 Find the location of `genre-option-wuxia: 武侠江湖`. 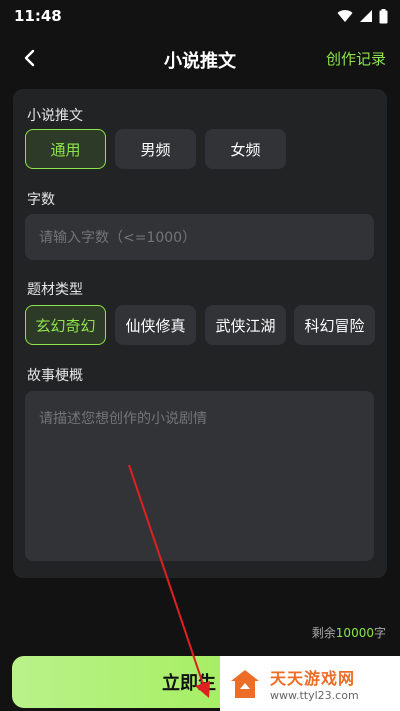

genre-option-wuxia: 武侠江湖 is located at coordinates (245, 325).